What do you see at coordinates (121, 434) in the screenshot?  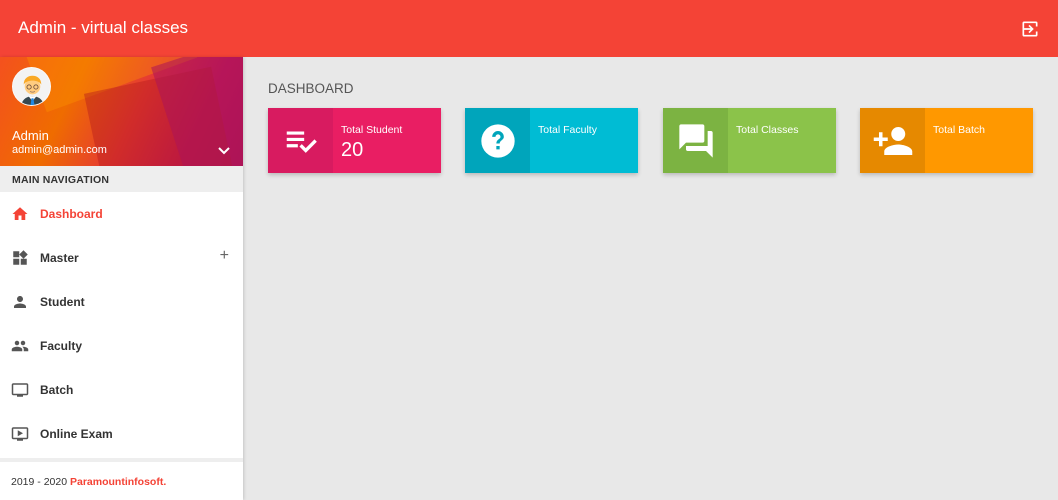 I see `sidebar-item-online-exam: Online Exam` at bounding box center [121, 434].